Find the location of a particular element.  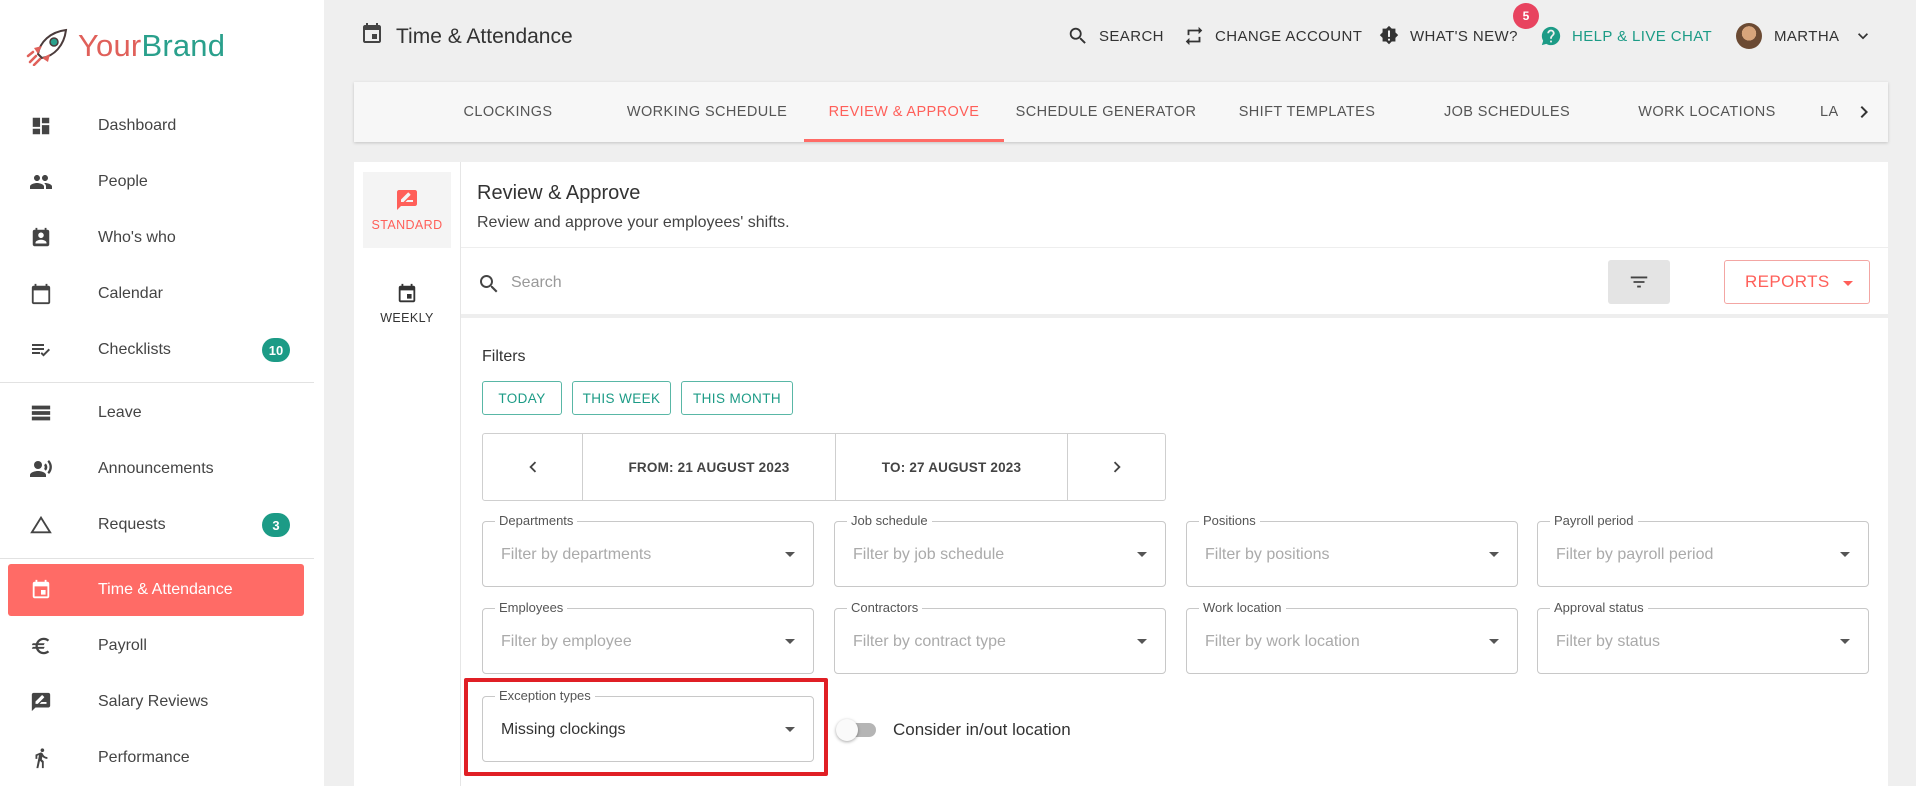

sidebar-item-payroll: Payroll is located at coordinates (156, 646).